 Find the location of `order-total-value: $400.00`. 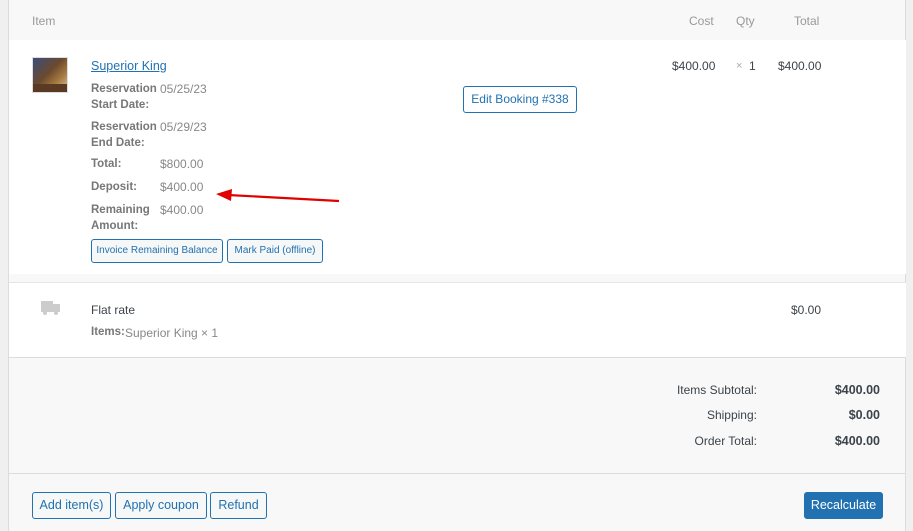

order-total-value: $400.00 is located at coordinates (857, 441).